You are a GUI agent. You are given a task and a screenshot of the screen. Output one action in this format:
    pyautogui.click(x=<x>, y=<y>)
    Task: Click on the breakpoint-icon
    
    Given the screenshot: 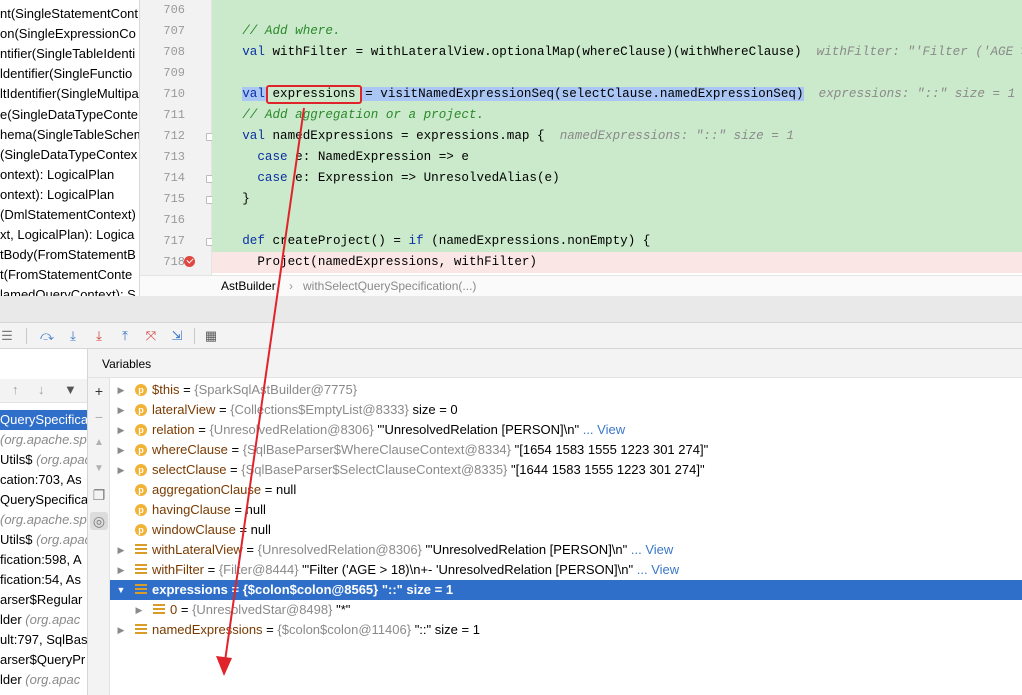 What is the action you would take?
    pyautogui.click(x=189, y=261)
    